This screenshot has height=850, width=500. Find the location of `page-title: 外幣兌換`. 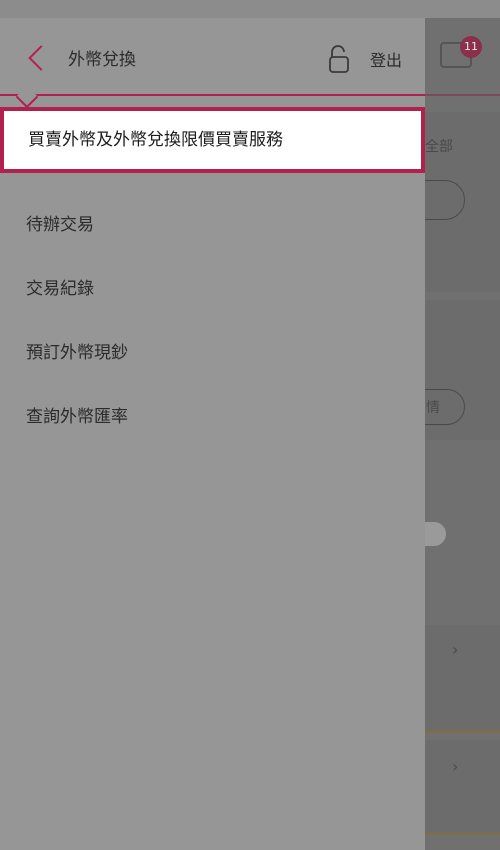

page-title: 外幣兌換 is located at coordinates (102, 60).